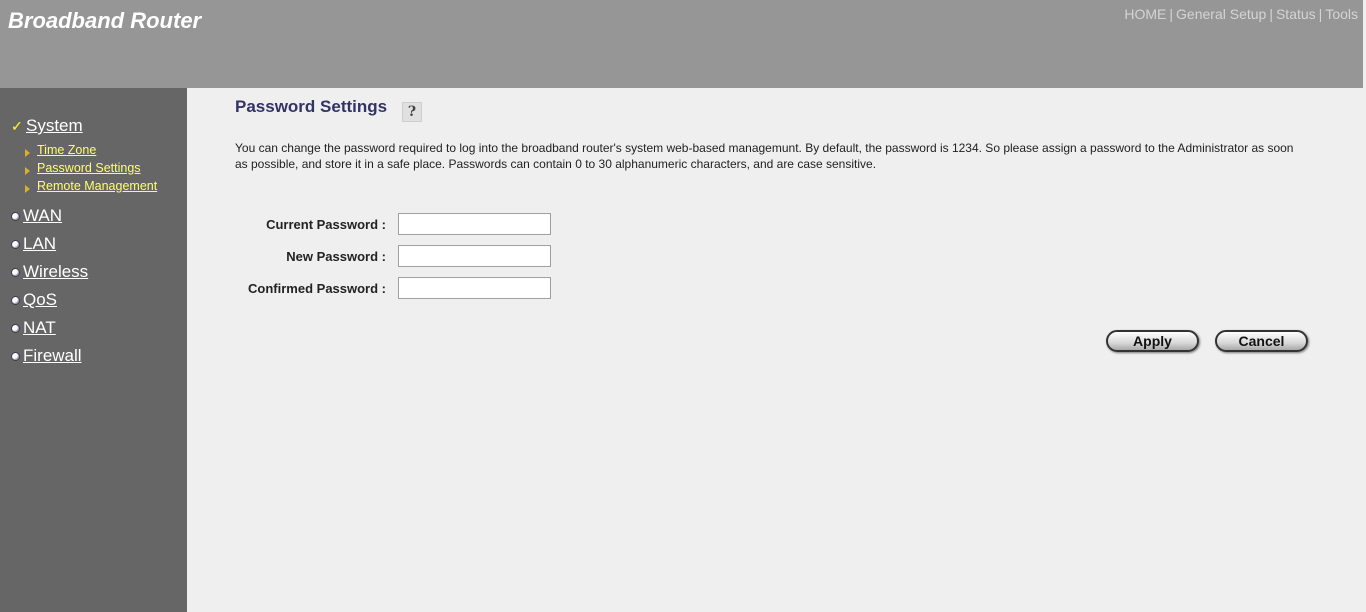 The width and height of the screenshot is (1366, 612). What do you see at coordinates (1261, 341) in the screenshot?
I see `cancel-button: Cancel` at bounding box center [1261, 341].